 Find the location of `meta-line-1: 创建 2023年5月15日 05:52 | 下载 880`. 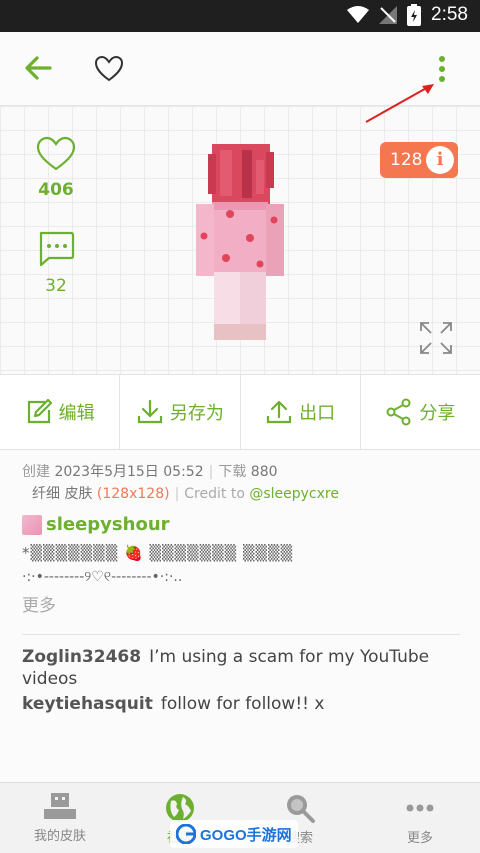

meta-line-1: 创建 2023年5月15日 05:52 | 下载 880 is located at coordinates (150, 471).